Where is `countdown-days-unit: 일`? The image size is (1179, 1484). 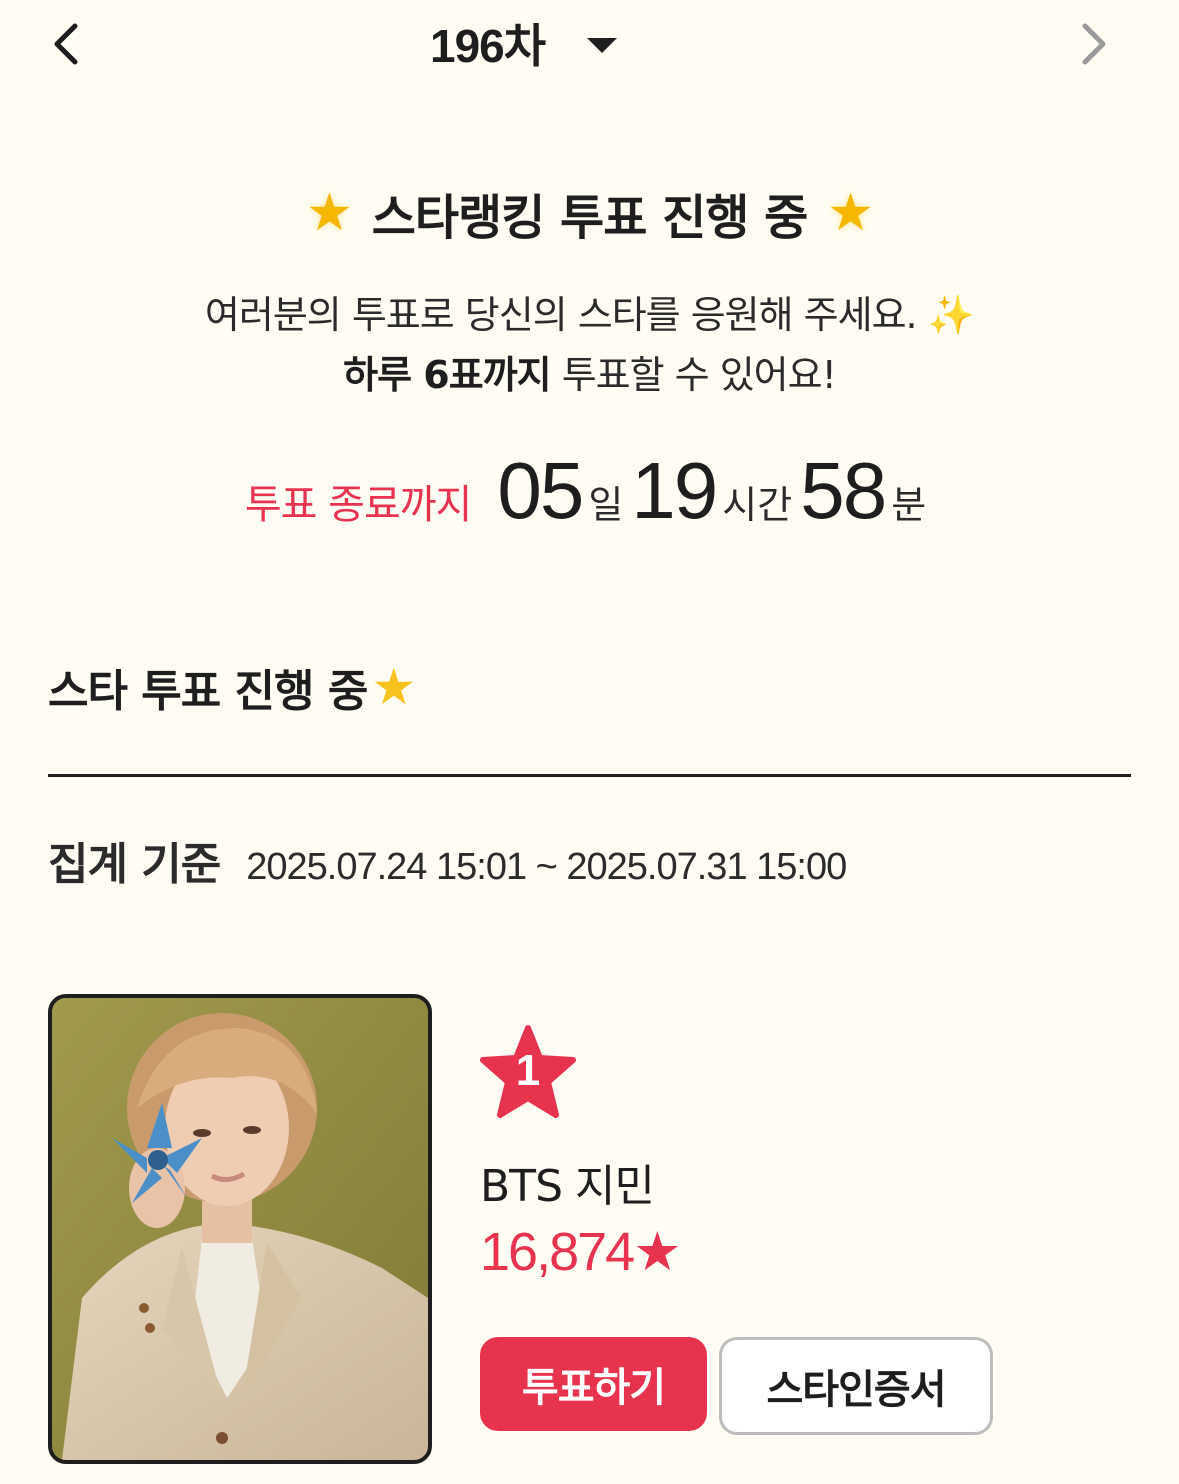
countdown-days-unit: 일 is located at coordinates (606, 505).